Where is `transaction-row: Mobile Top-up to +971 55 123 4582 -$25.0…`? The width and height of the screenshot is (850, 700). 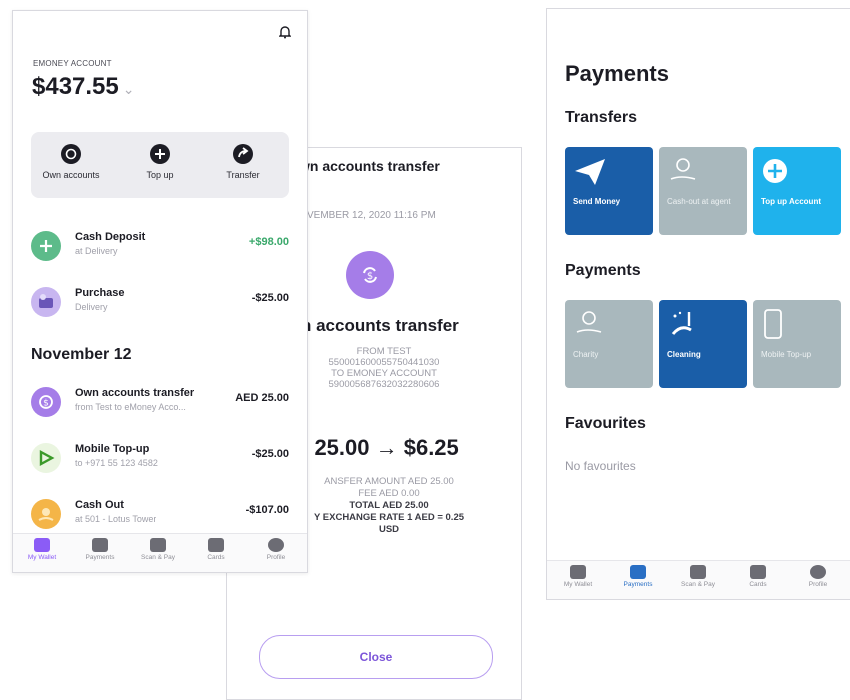 transaction-row: Mobile Top-up to +971 55 123 4582 -$25.0… is located at coordinates (162, 461).